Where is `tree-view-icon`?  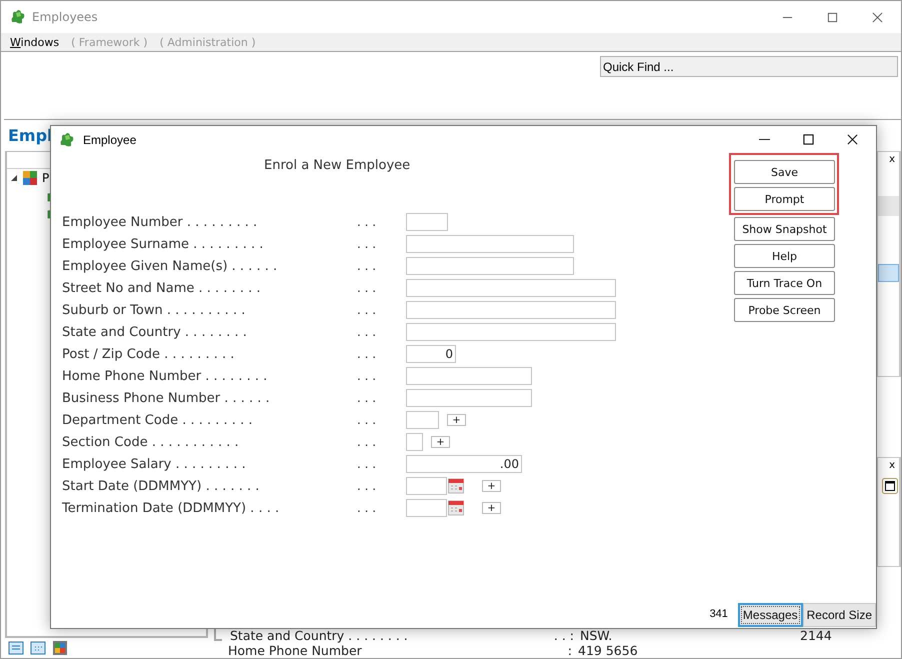
tree-view-icon is located at coordinates (16, 648).